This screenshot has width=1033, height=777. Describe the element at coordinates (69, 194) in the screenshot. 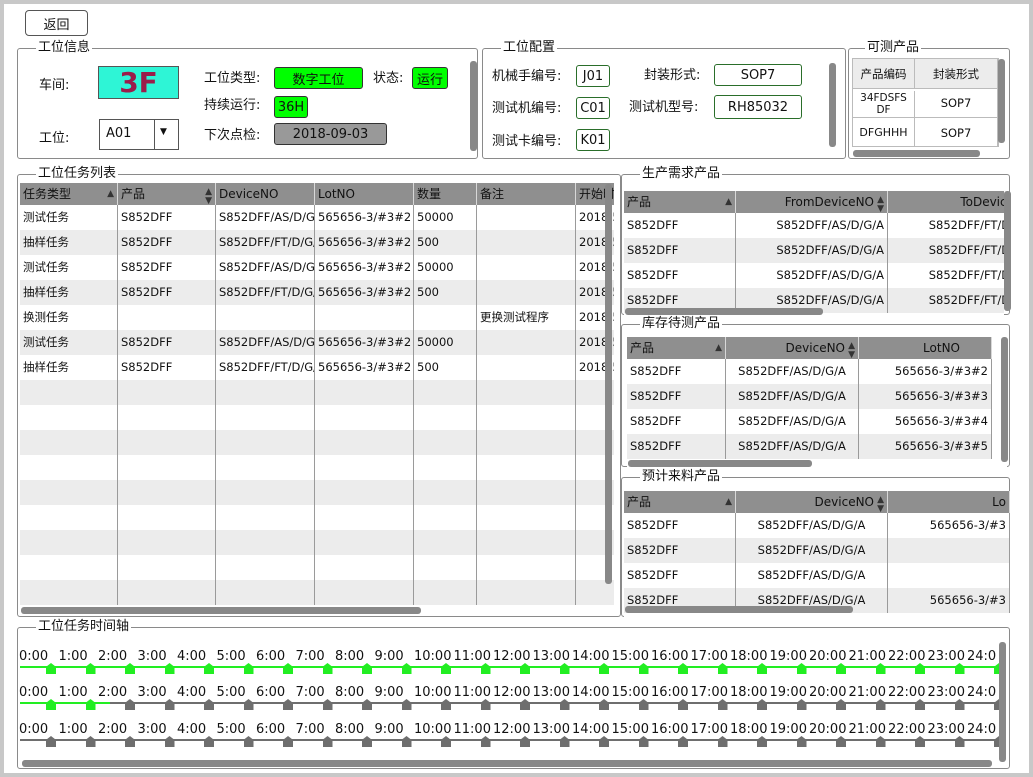

I see `task-col-type: 任务类型 ▲` at that location.